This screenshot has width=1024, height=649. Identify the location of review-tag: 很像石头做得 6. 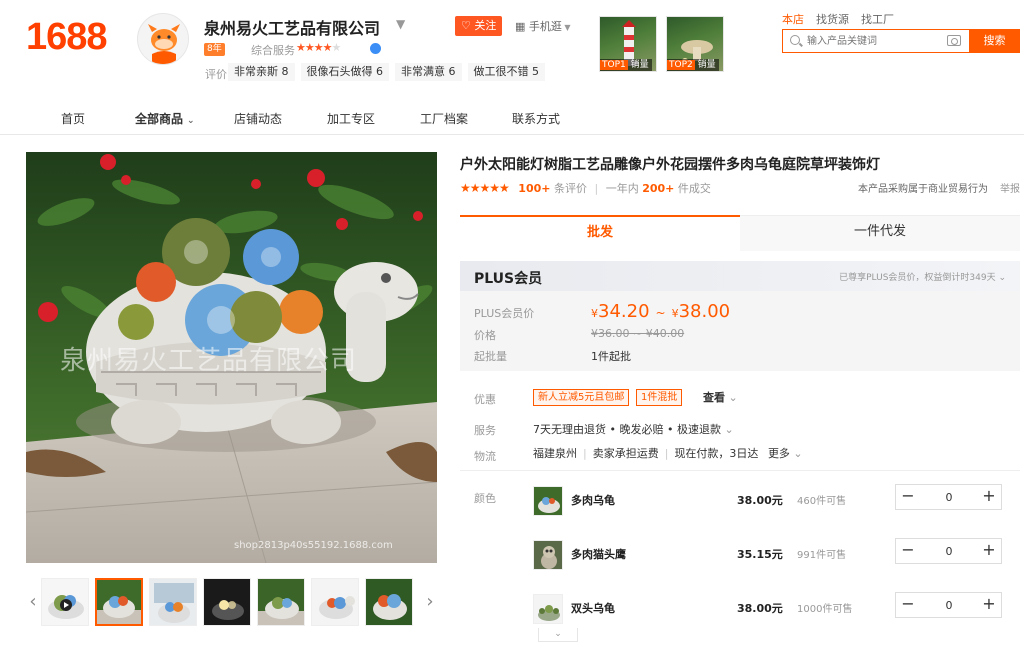
(344, 72).